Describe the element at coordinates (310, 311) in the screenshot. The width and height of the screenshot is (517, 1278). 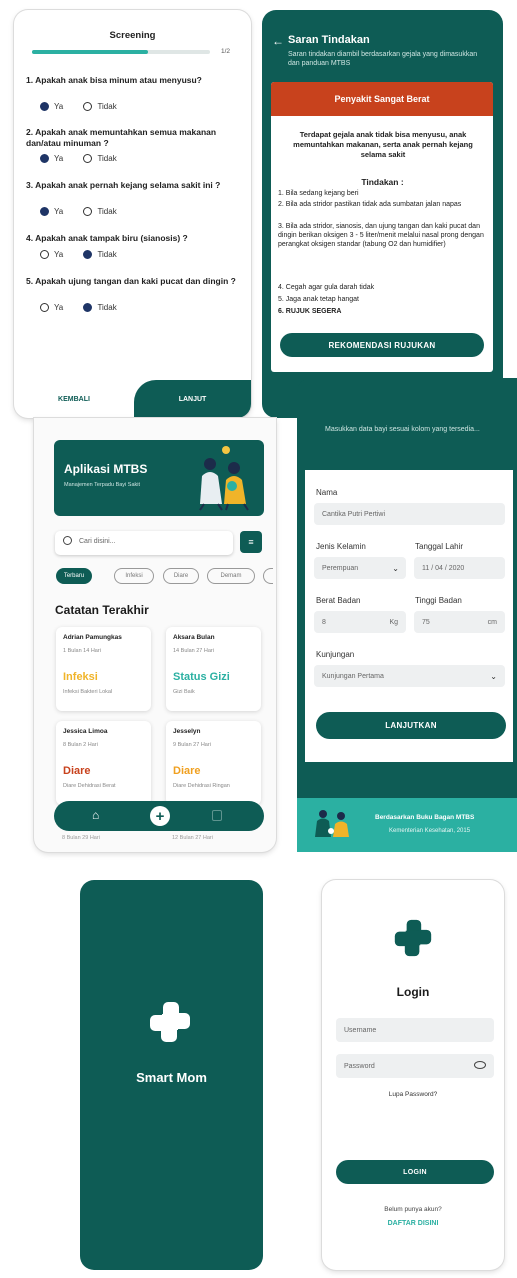
I see `tindakan-item-6: 6. RUJUK SEGERA` at that location.